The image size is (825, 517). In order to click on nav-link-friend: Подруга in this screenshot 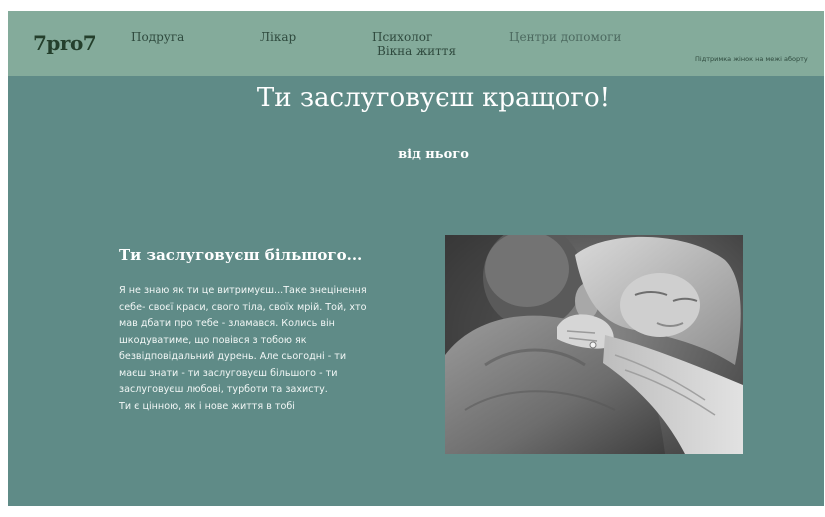, I will do `click(157, 37)`.